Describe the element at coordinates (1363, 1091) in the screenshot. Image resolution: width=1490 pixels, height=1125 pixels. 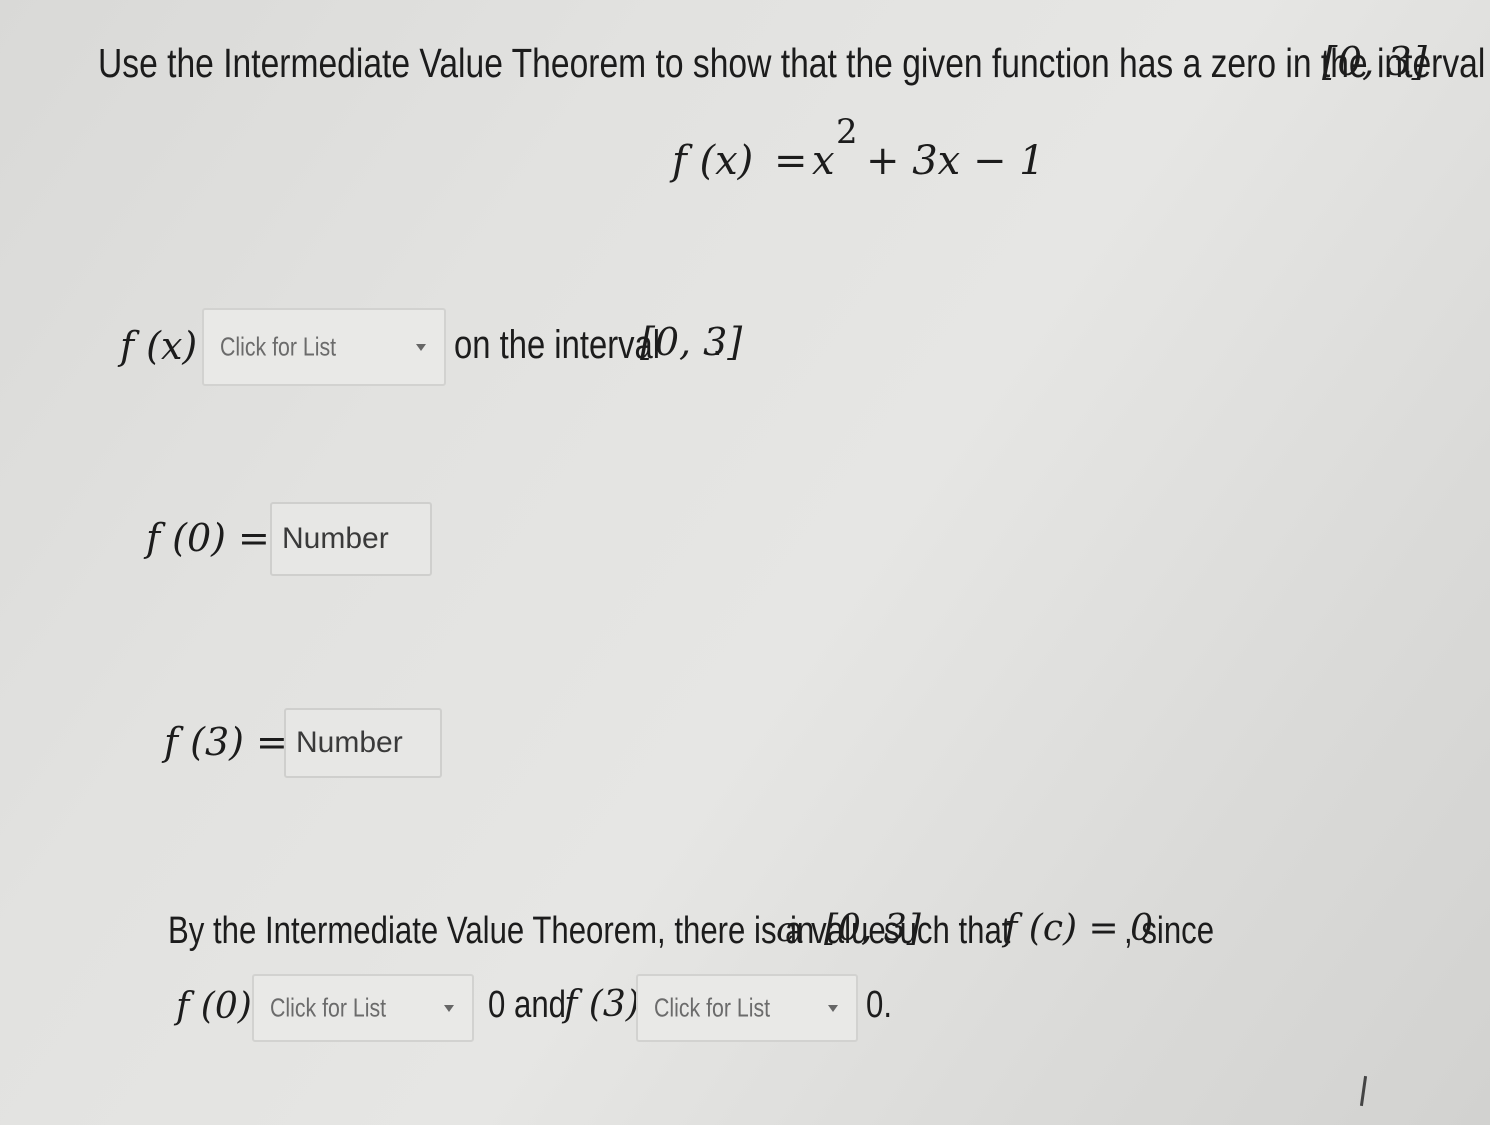
I see `text-cursor-icon` at that location.